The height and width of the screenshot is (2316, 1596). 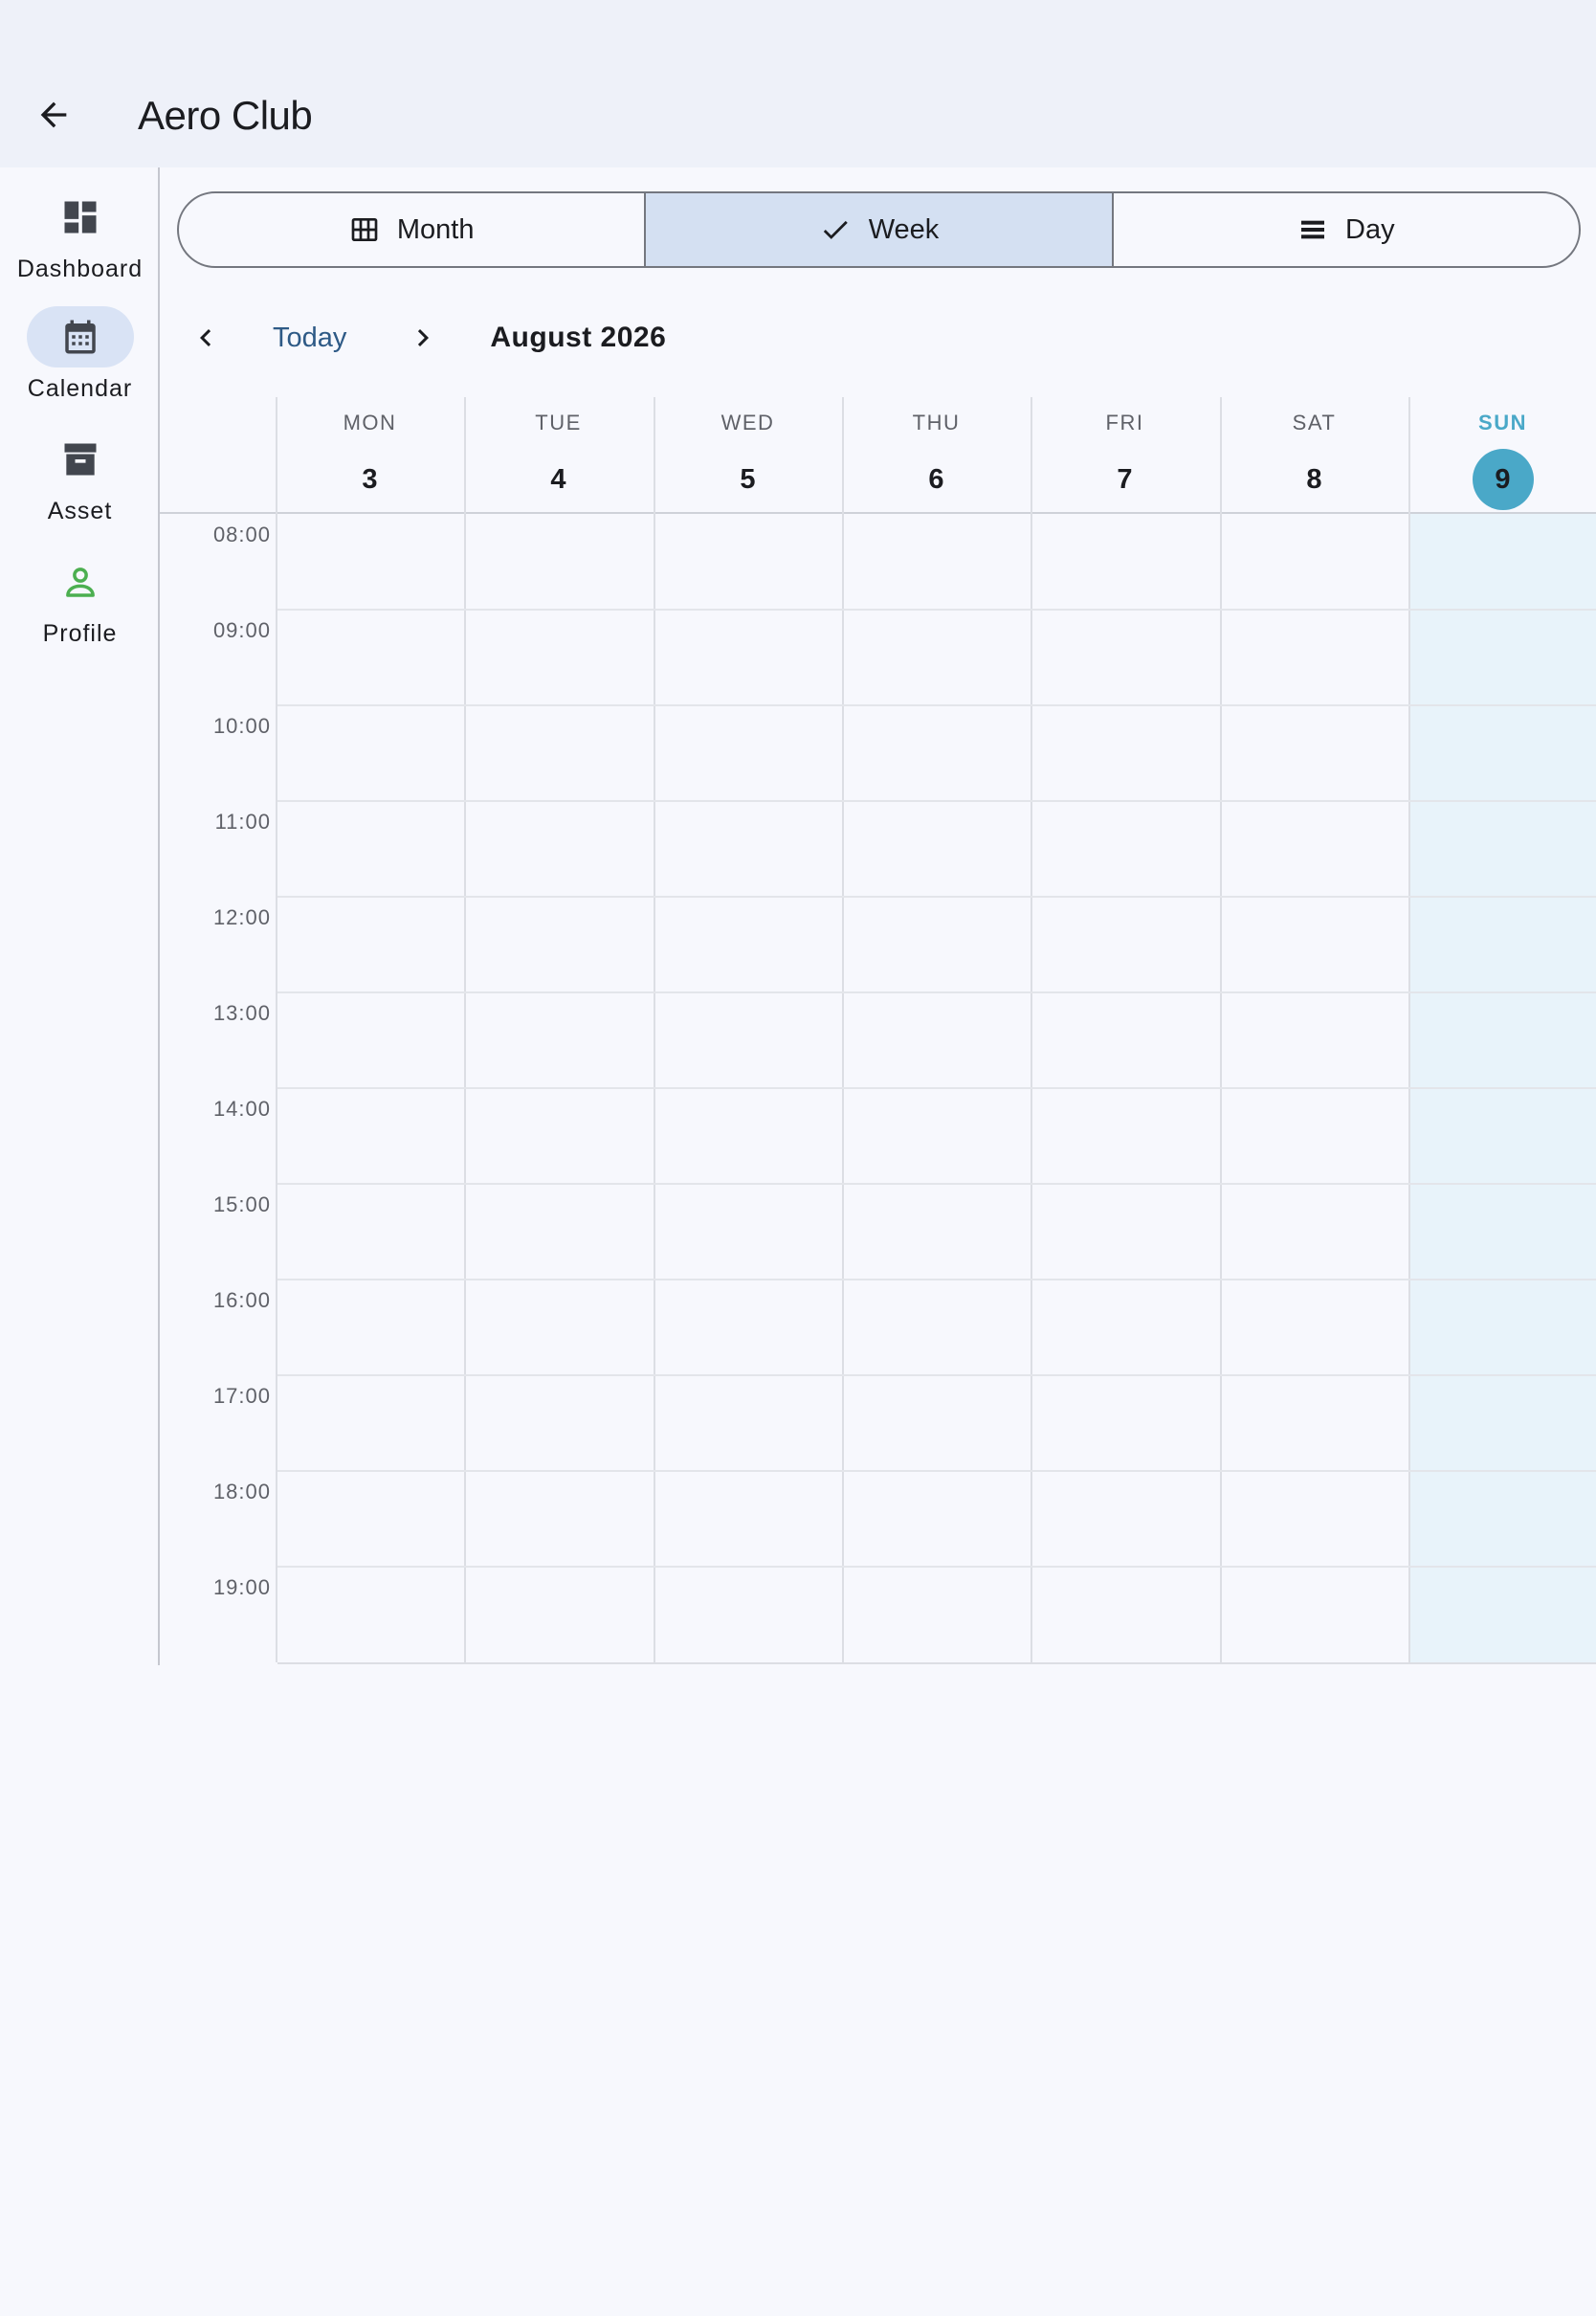 What do you see at coordinates (423, 338) in the screenshot?
I see `next-week-button` at bounding box center [423, 338].